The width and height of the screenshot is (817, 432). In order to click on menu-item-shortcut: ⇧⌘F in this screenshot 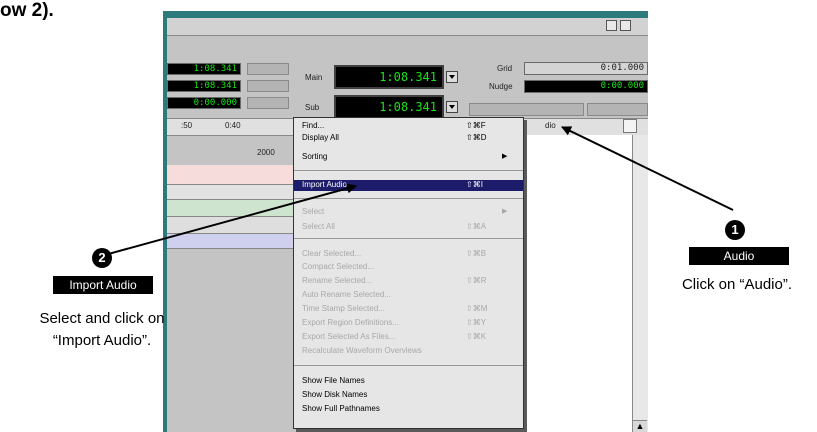, I will do `click(476, 125)`.